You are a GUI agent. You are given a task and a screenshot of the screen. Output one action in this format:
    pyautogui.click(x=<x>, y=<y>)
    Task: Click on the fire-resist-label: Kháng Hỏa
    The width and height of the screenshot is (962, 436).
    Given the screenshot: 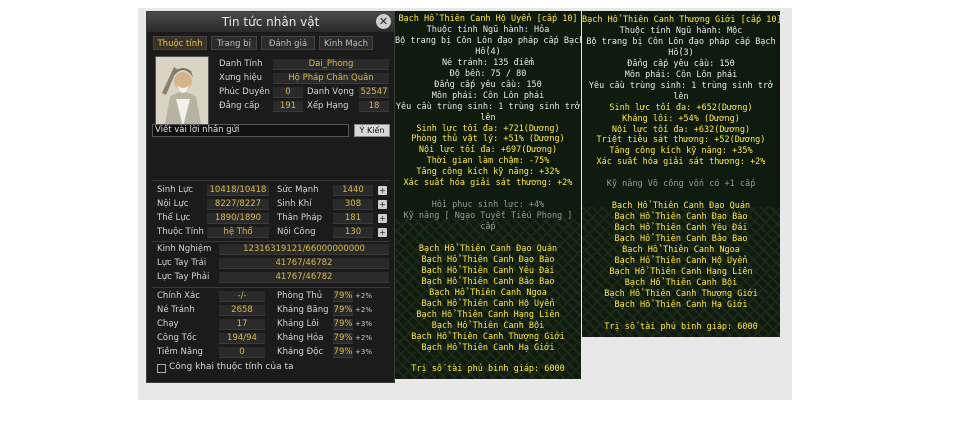 What is the action you would take?
    pyautogui.click(x=300, y=338)
    